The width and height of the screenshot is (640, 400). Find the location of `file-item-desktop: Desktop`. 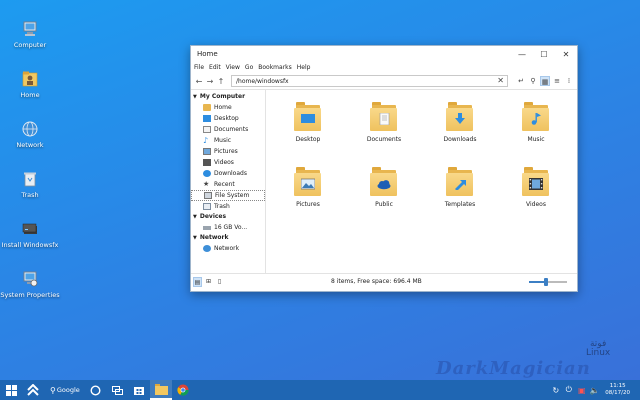

file-item-desktop: Desktop is located at coordinates (308, 122).